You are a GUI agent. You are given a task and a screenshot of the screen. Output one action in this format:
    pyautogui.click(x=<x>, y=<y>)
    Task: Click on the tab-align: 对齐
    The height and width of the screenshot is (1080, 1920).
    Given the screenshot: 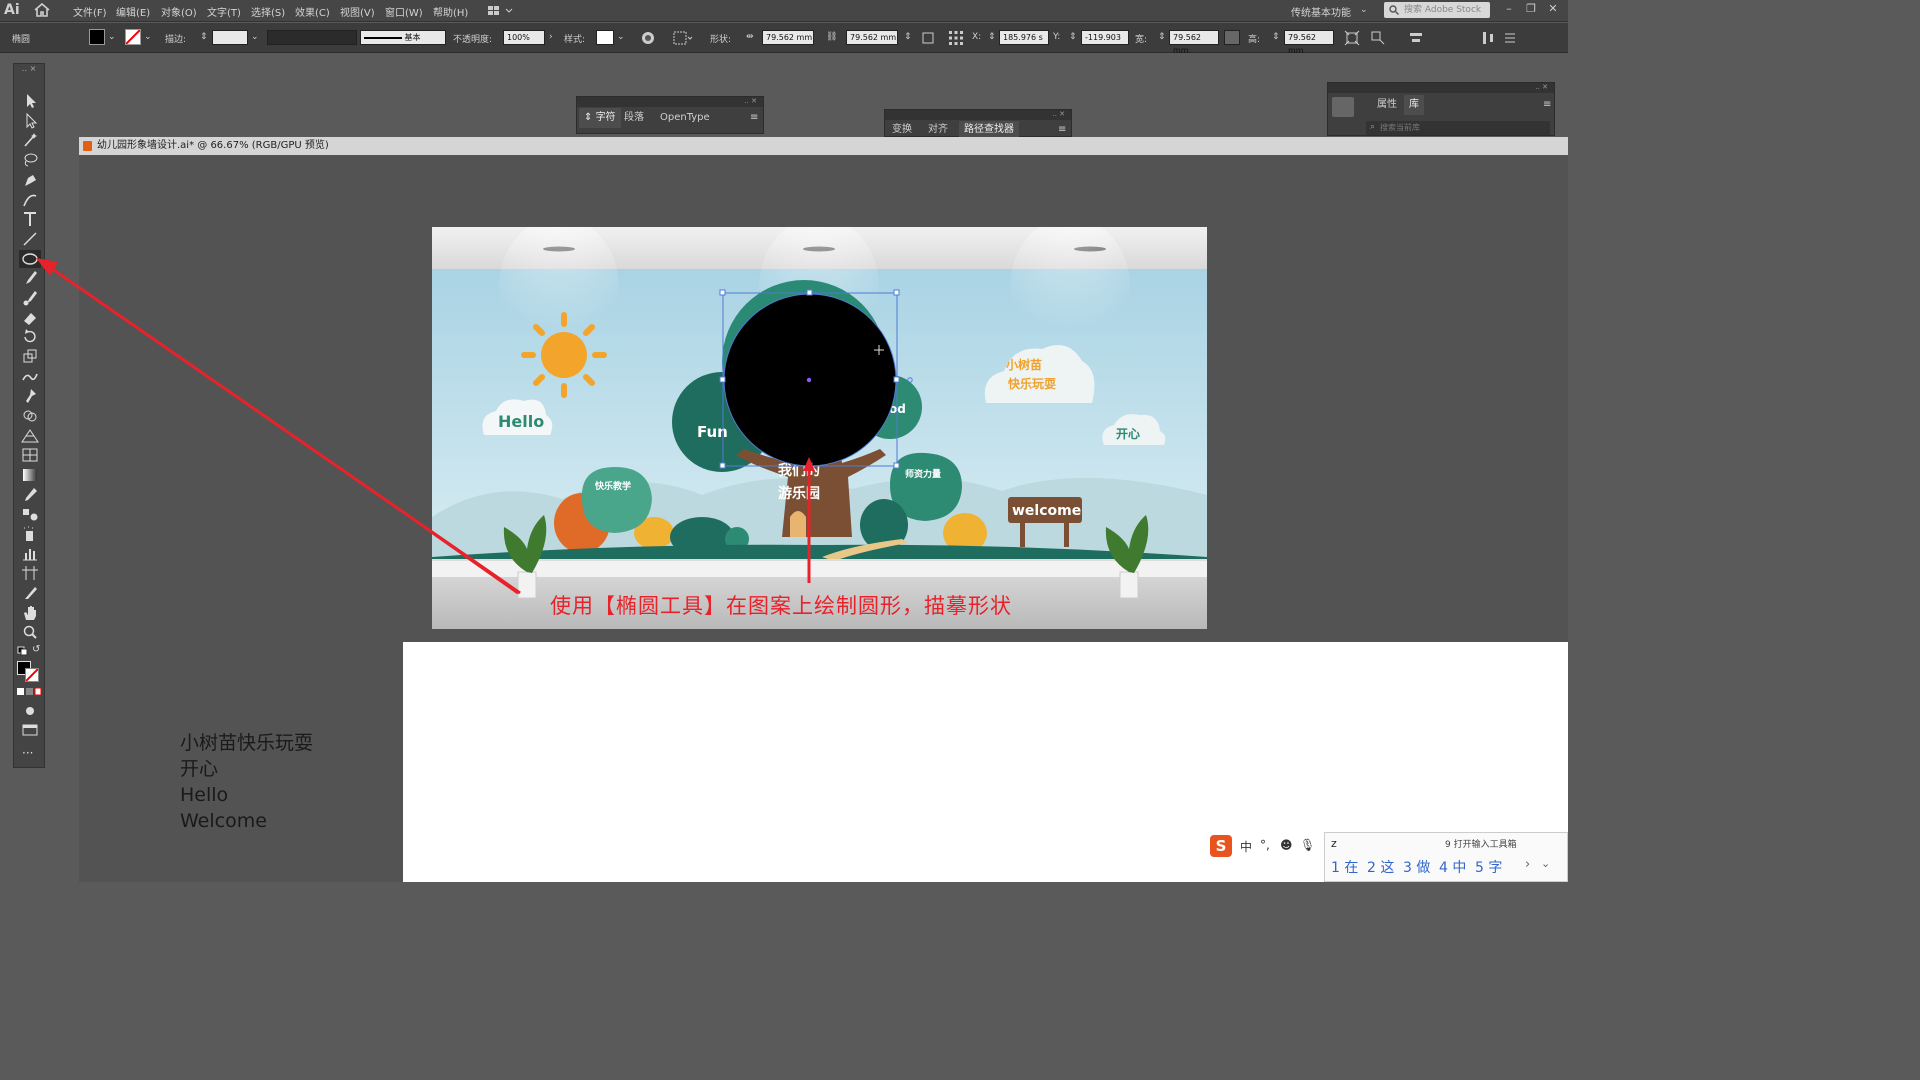 What is the action you would take?
    pyautogui.click(x=938, y=129)
    